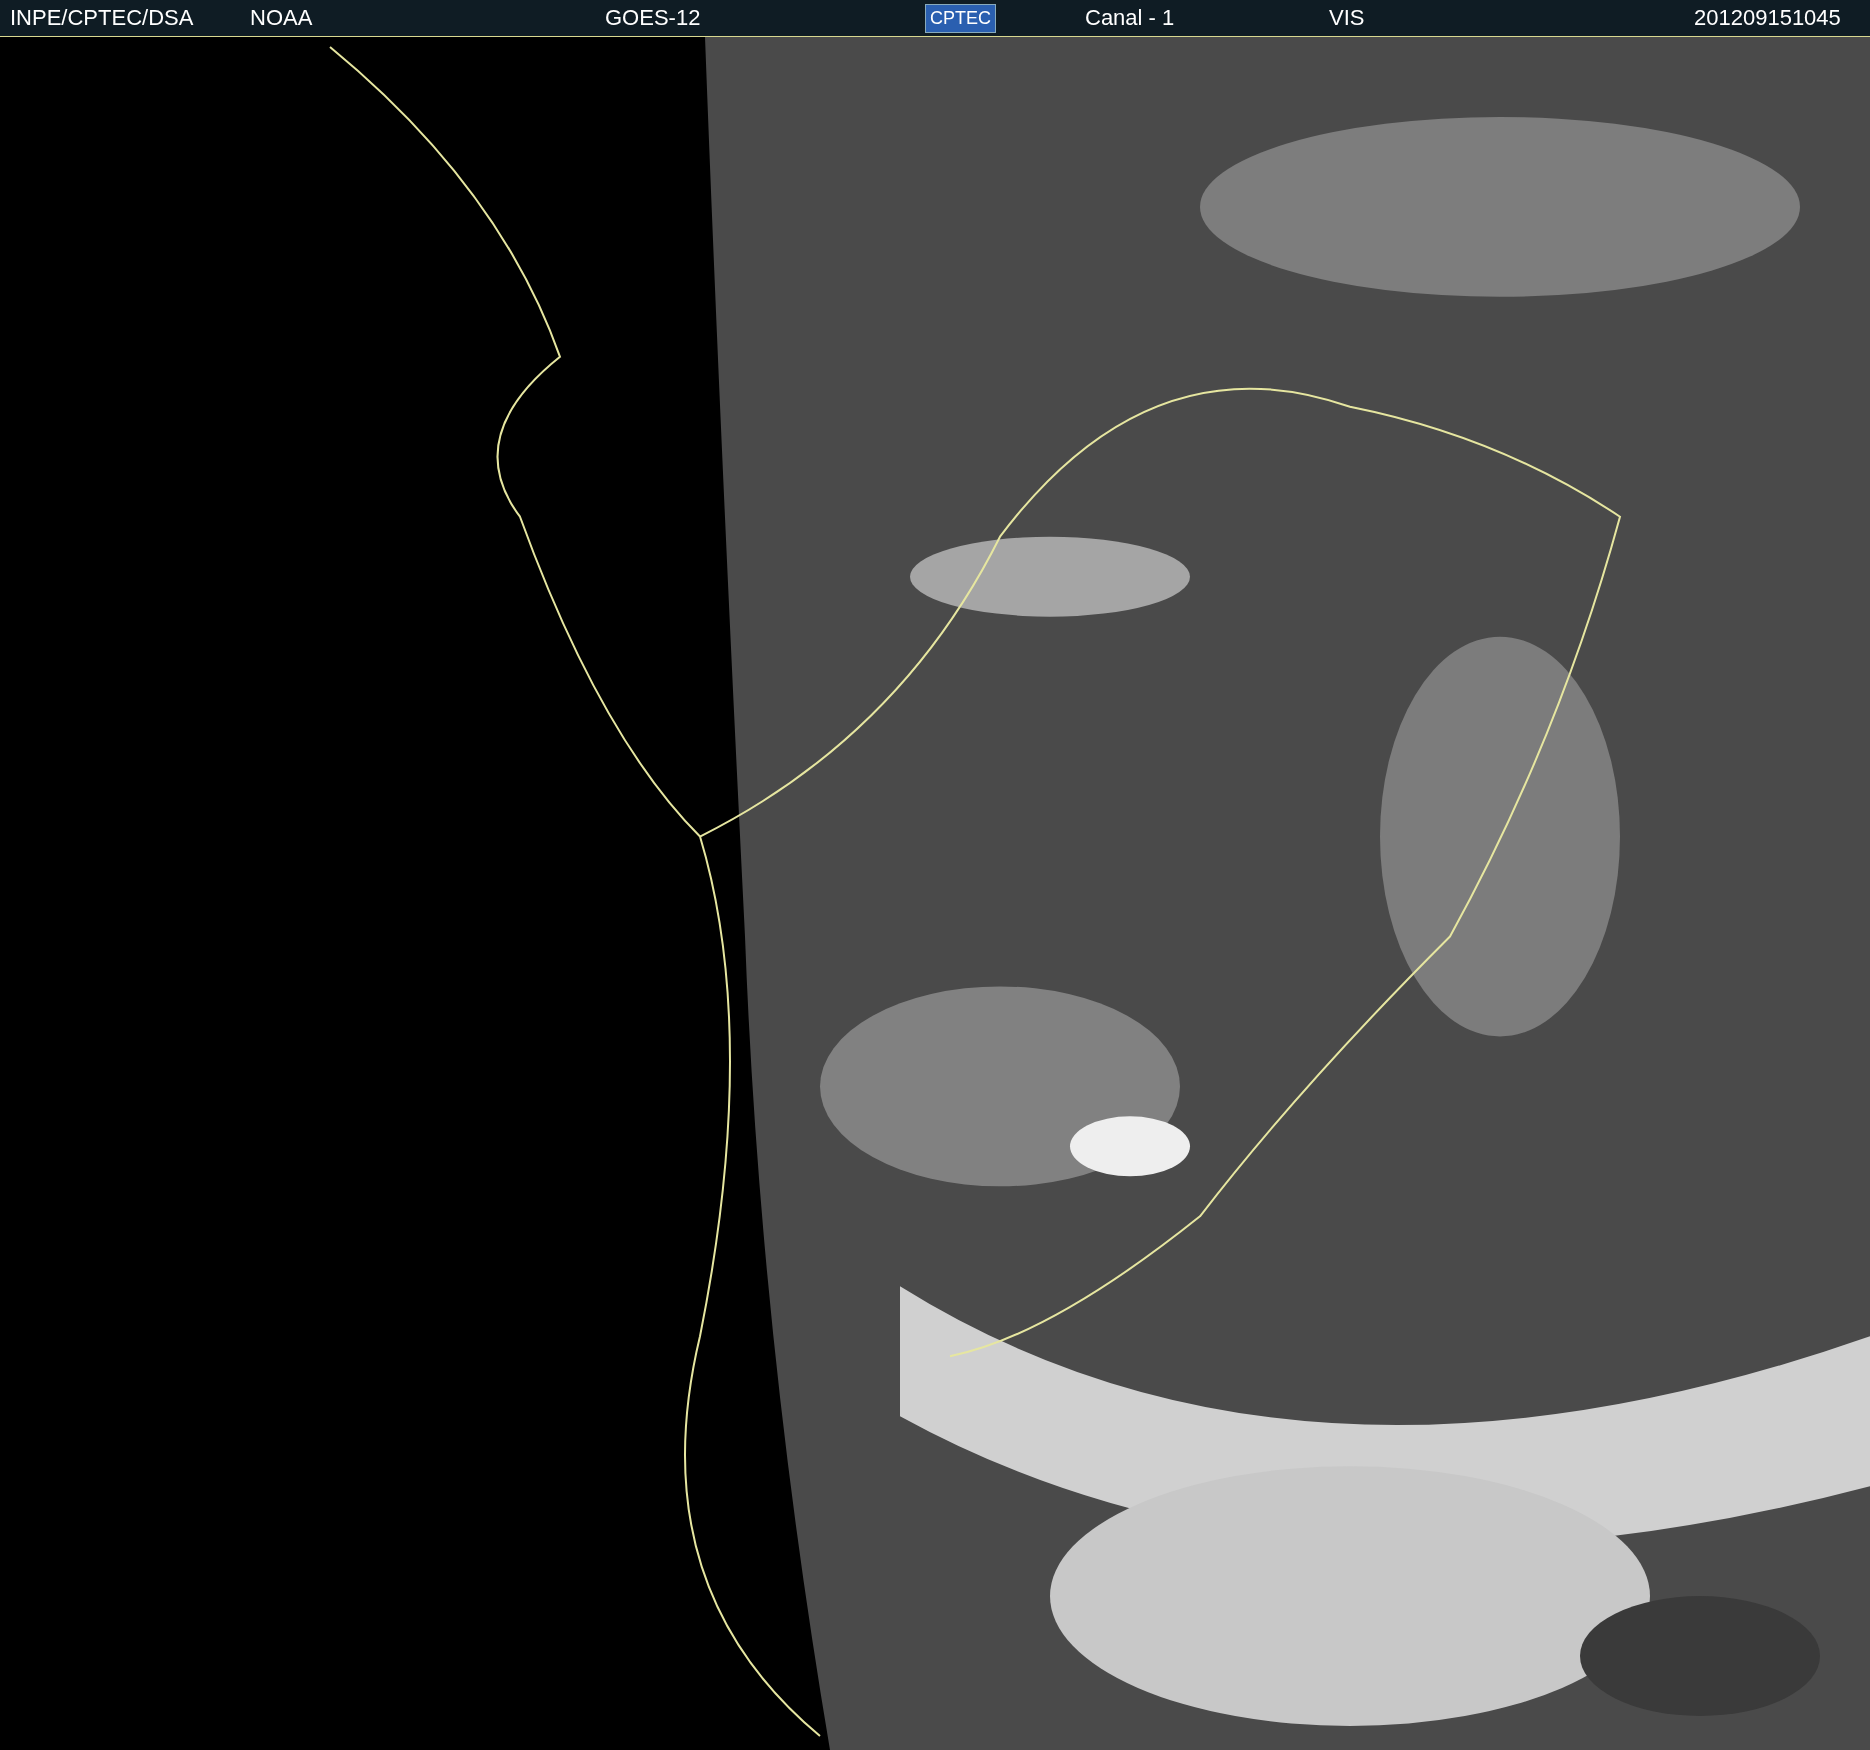 The height and width of the screenshot is (1750, 1870). I want to click on header-label: GOES-12, so click(653, 18).